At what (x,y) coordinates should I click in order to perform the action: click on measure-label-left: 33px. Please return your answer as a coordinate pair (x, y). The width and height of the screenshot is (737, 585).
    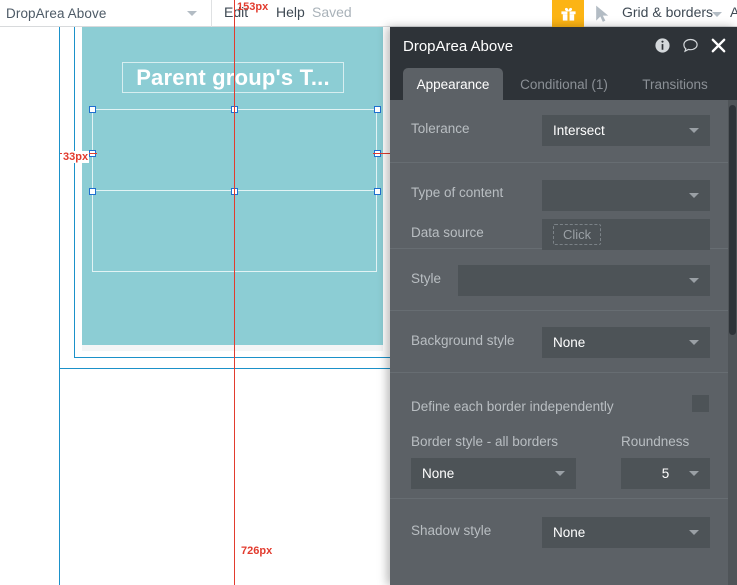
    Looking at the image, I should click on (76, 157).